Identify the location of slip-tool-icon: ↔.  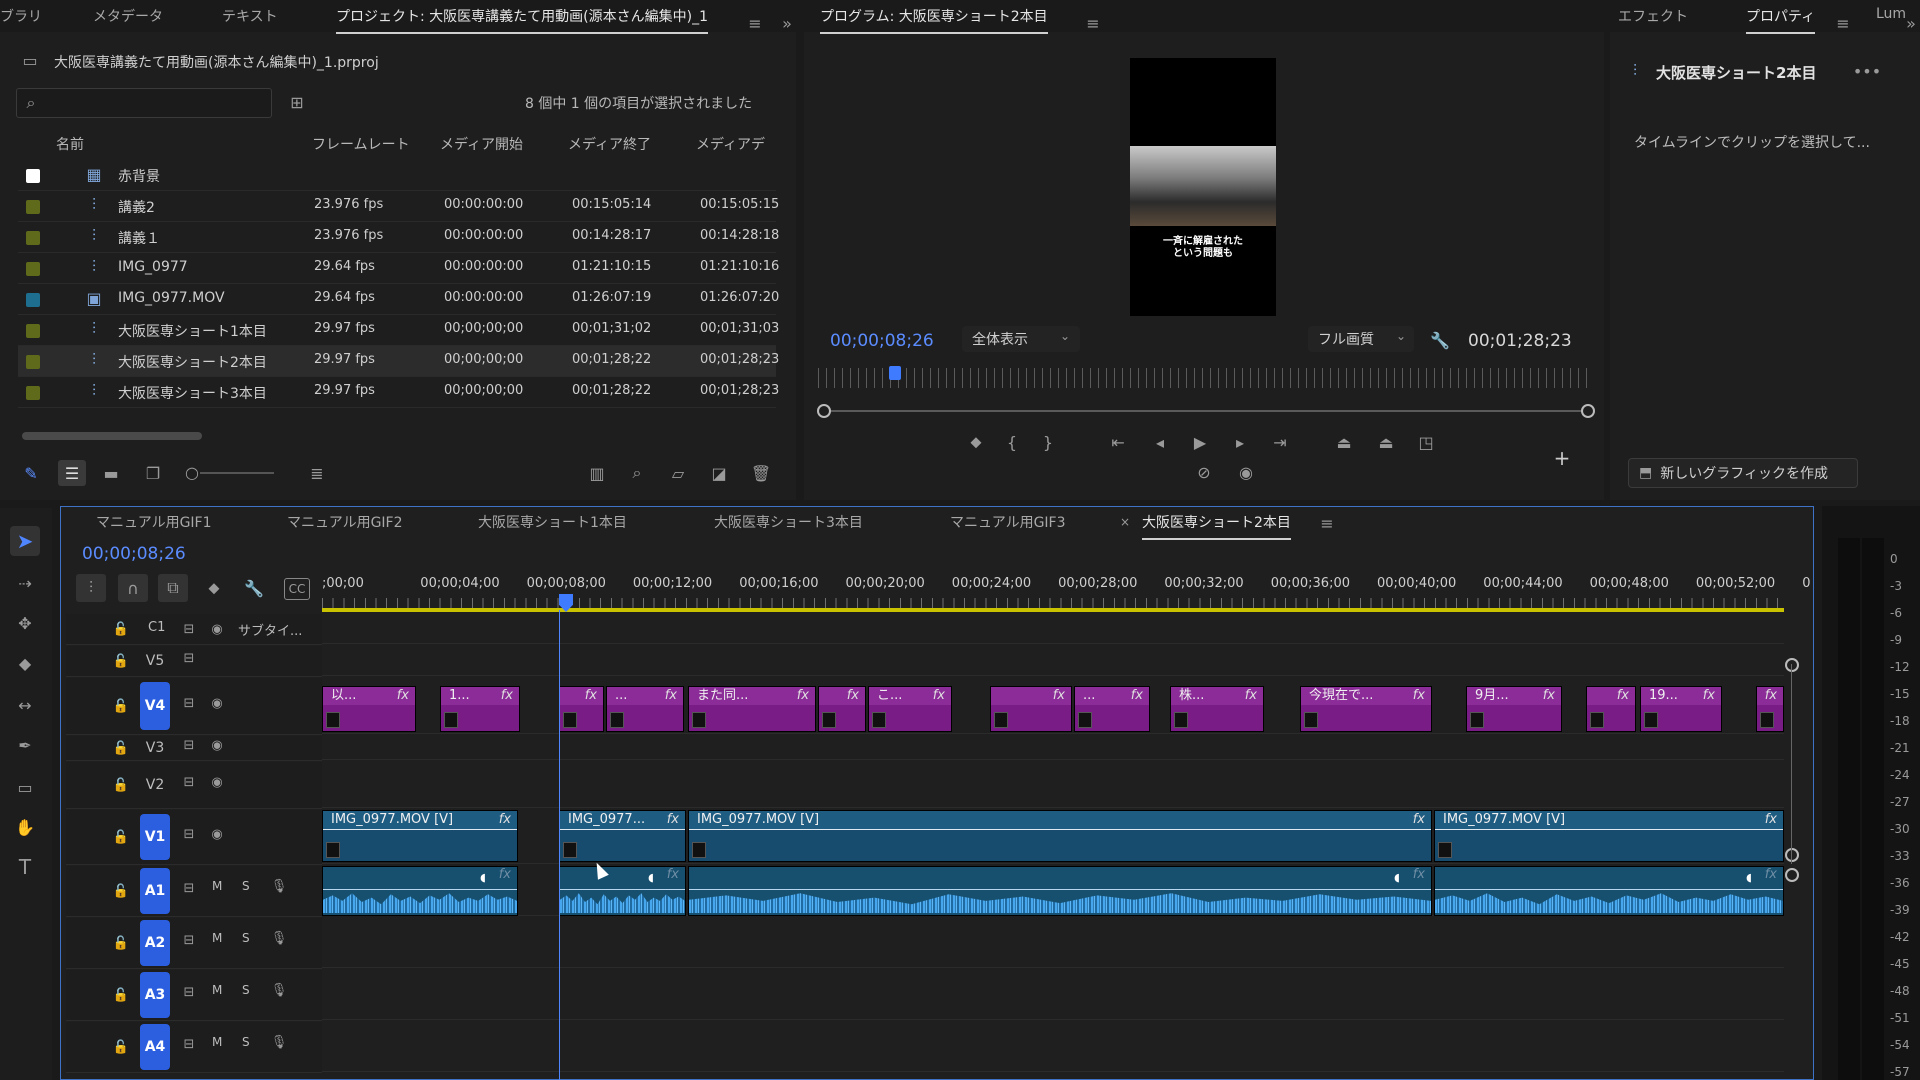
(25, 705).